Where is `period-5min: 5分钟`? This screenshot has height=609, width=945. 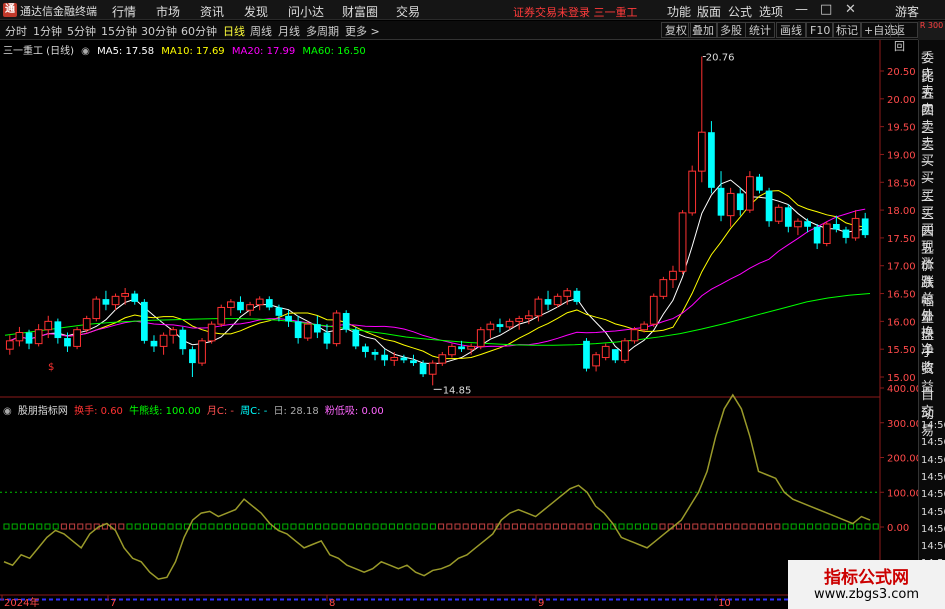
period-5min: 5分钟 is located at coordinates (81, 31).